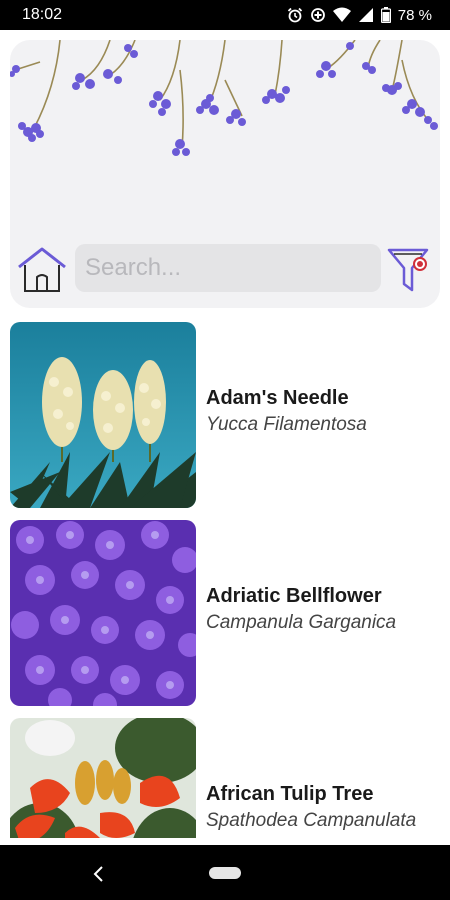 This screenshot has width=450, height=900. I want to click on scientific-name: Campanula Garganica, so click(301, 622).